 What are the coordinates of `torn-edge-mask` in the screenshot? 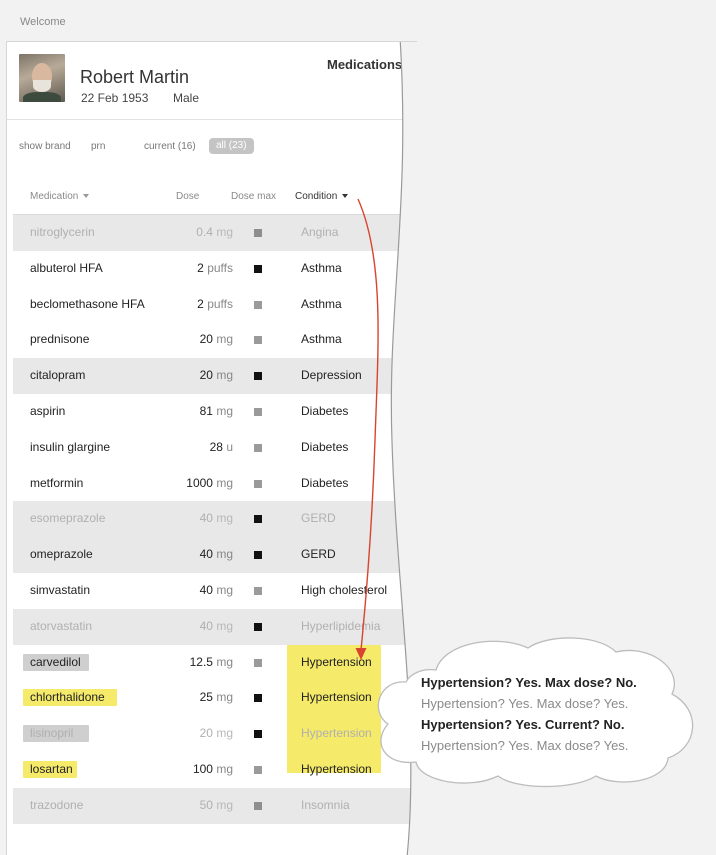 It's located at (403, 448).